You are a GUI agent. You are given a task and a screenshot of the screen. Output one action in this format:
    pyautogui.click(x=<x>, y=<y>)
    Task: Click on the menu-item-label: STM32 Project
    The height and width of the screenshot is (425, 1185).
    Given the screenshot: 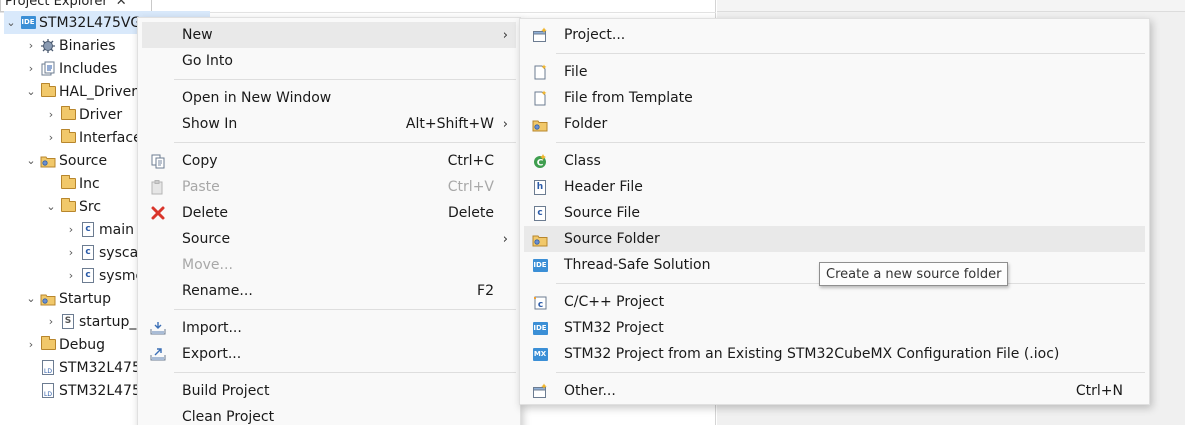 What is the action you would take?
    pyautogui.click(x=614, y=328)
    